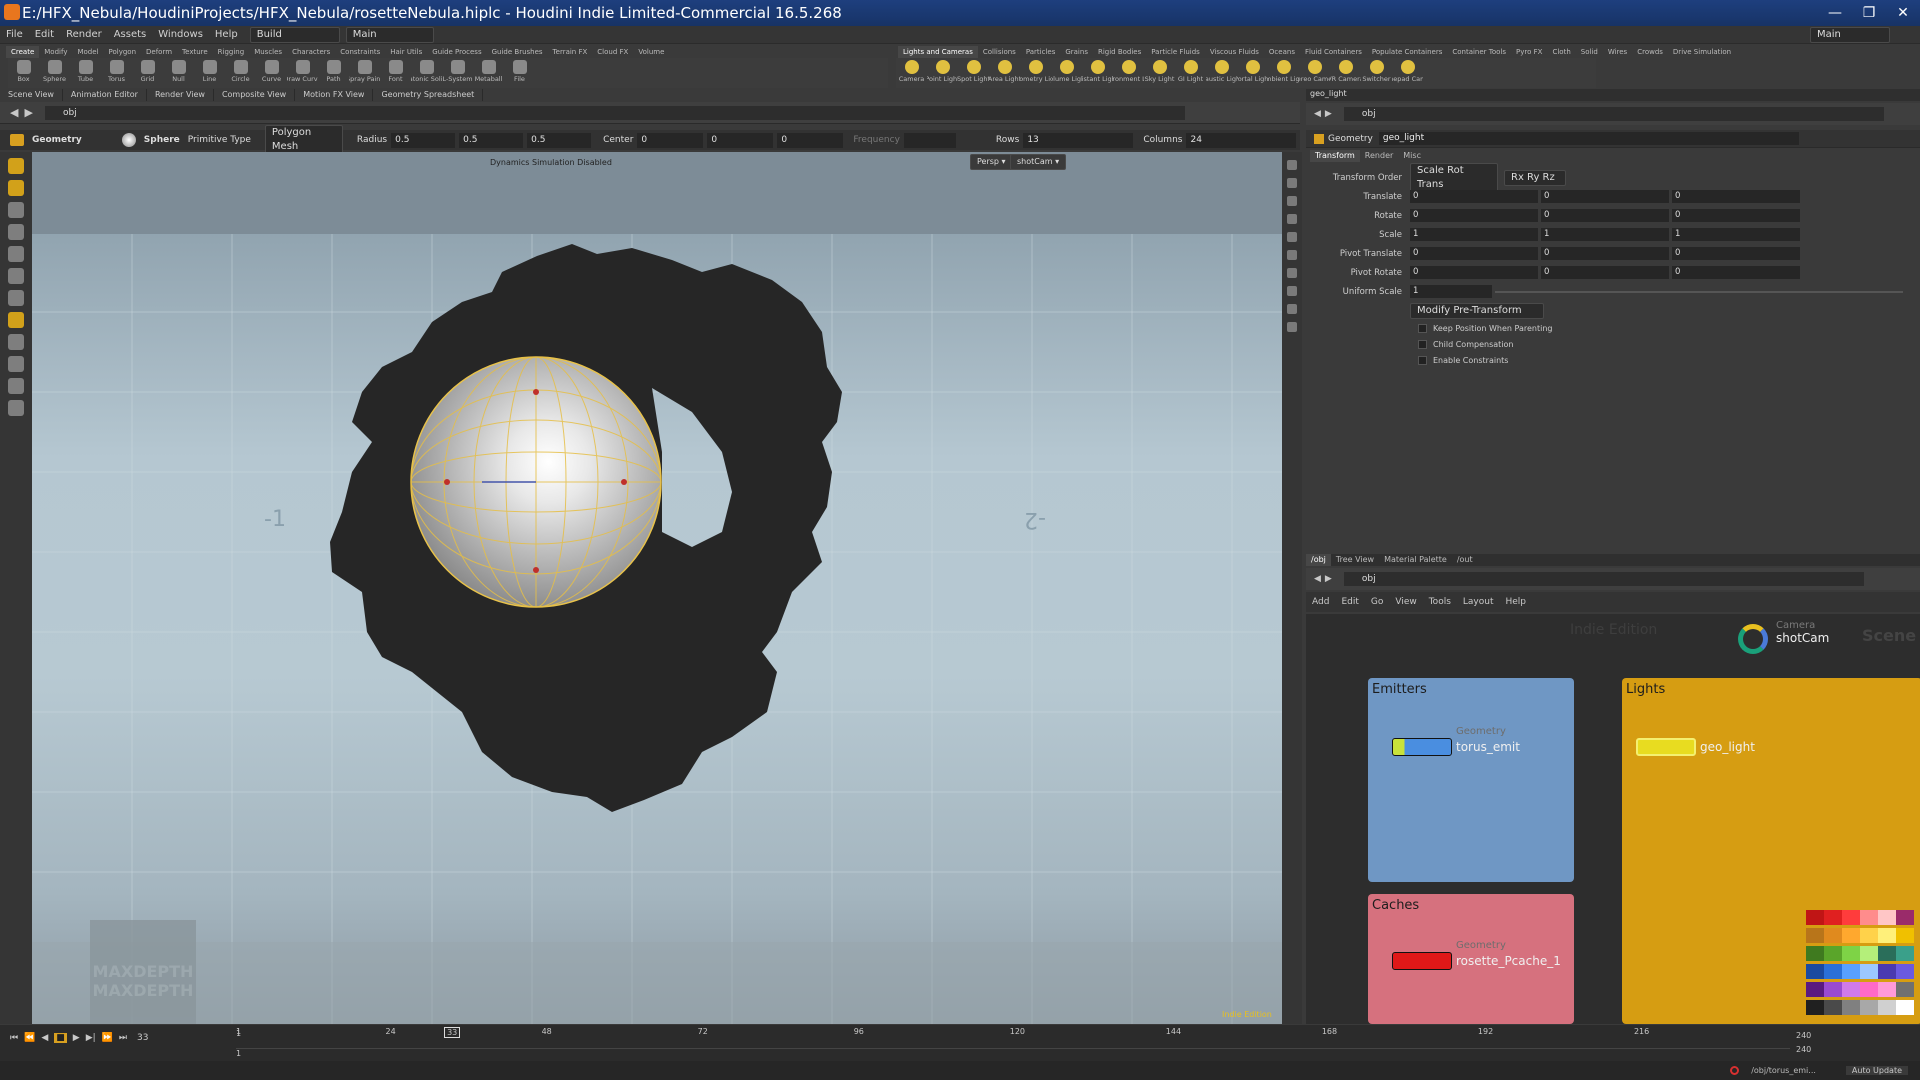 The image size is (1920, 1080). What do you see at coordinates (1407, 73) in the screenshot?
I see `tool-gamepad-camera: Gamepad Camera` at bounding box center [1407, 73].